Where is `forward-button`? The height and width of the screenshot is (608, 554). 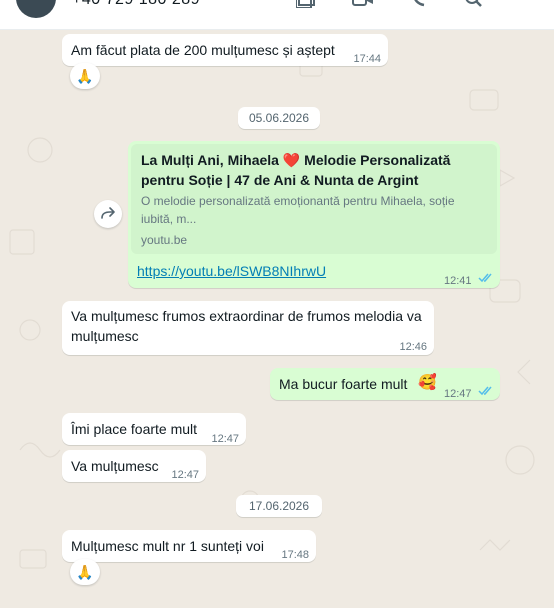 forward-button is located at coordinates (108, 214).